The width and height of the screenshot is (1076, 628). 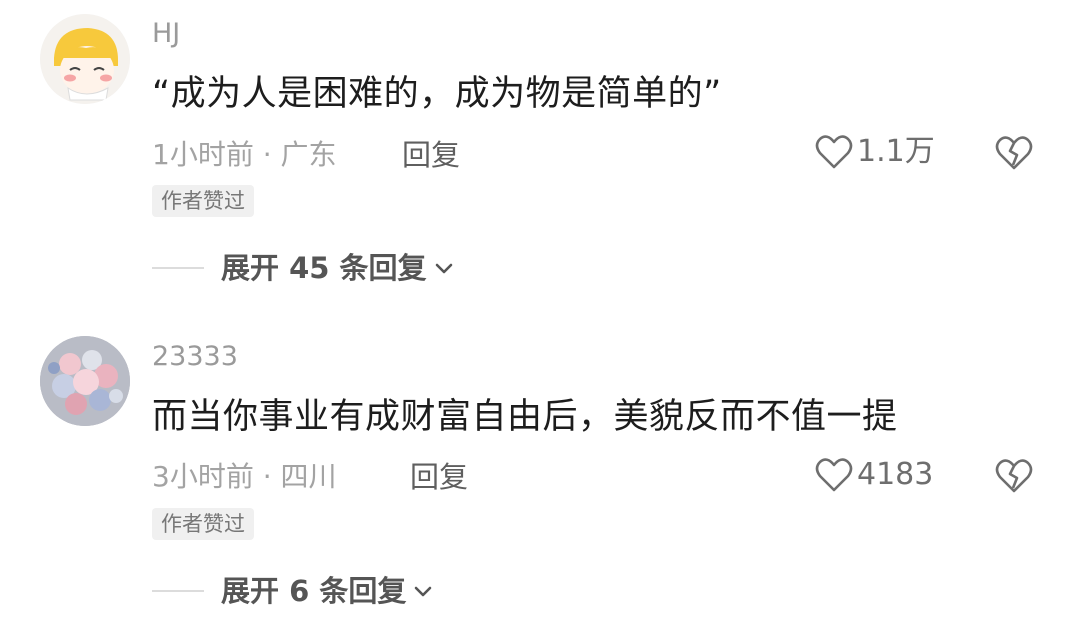 I want to click on like-button: 4183, so click(x=874, y=475).